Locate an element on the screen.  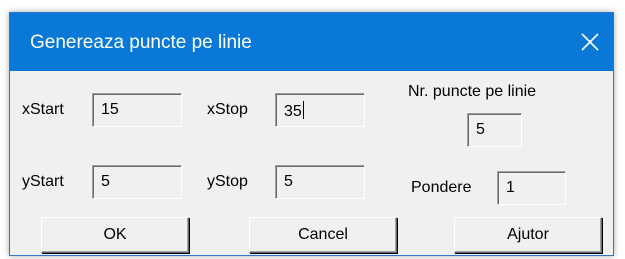
pondere-value: 1 is located at coordinates (510, 187).